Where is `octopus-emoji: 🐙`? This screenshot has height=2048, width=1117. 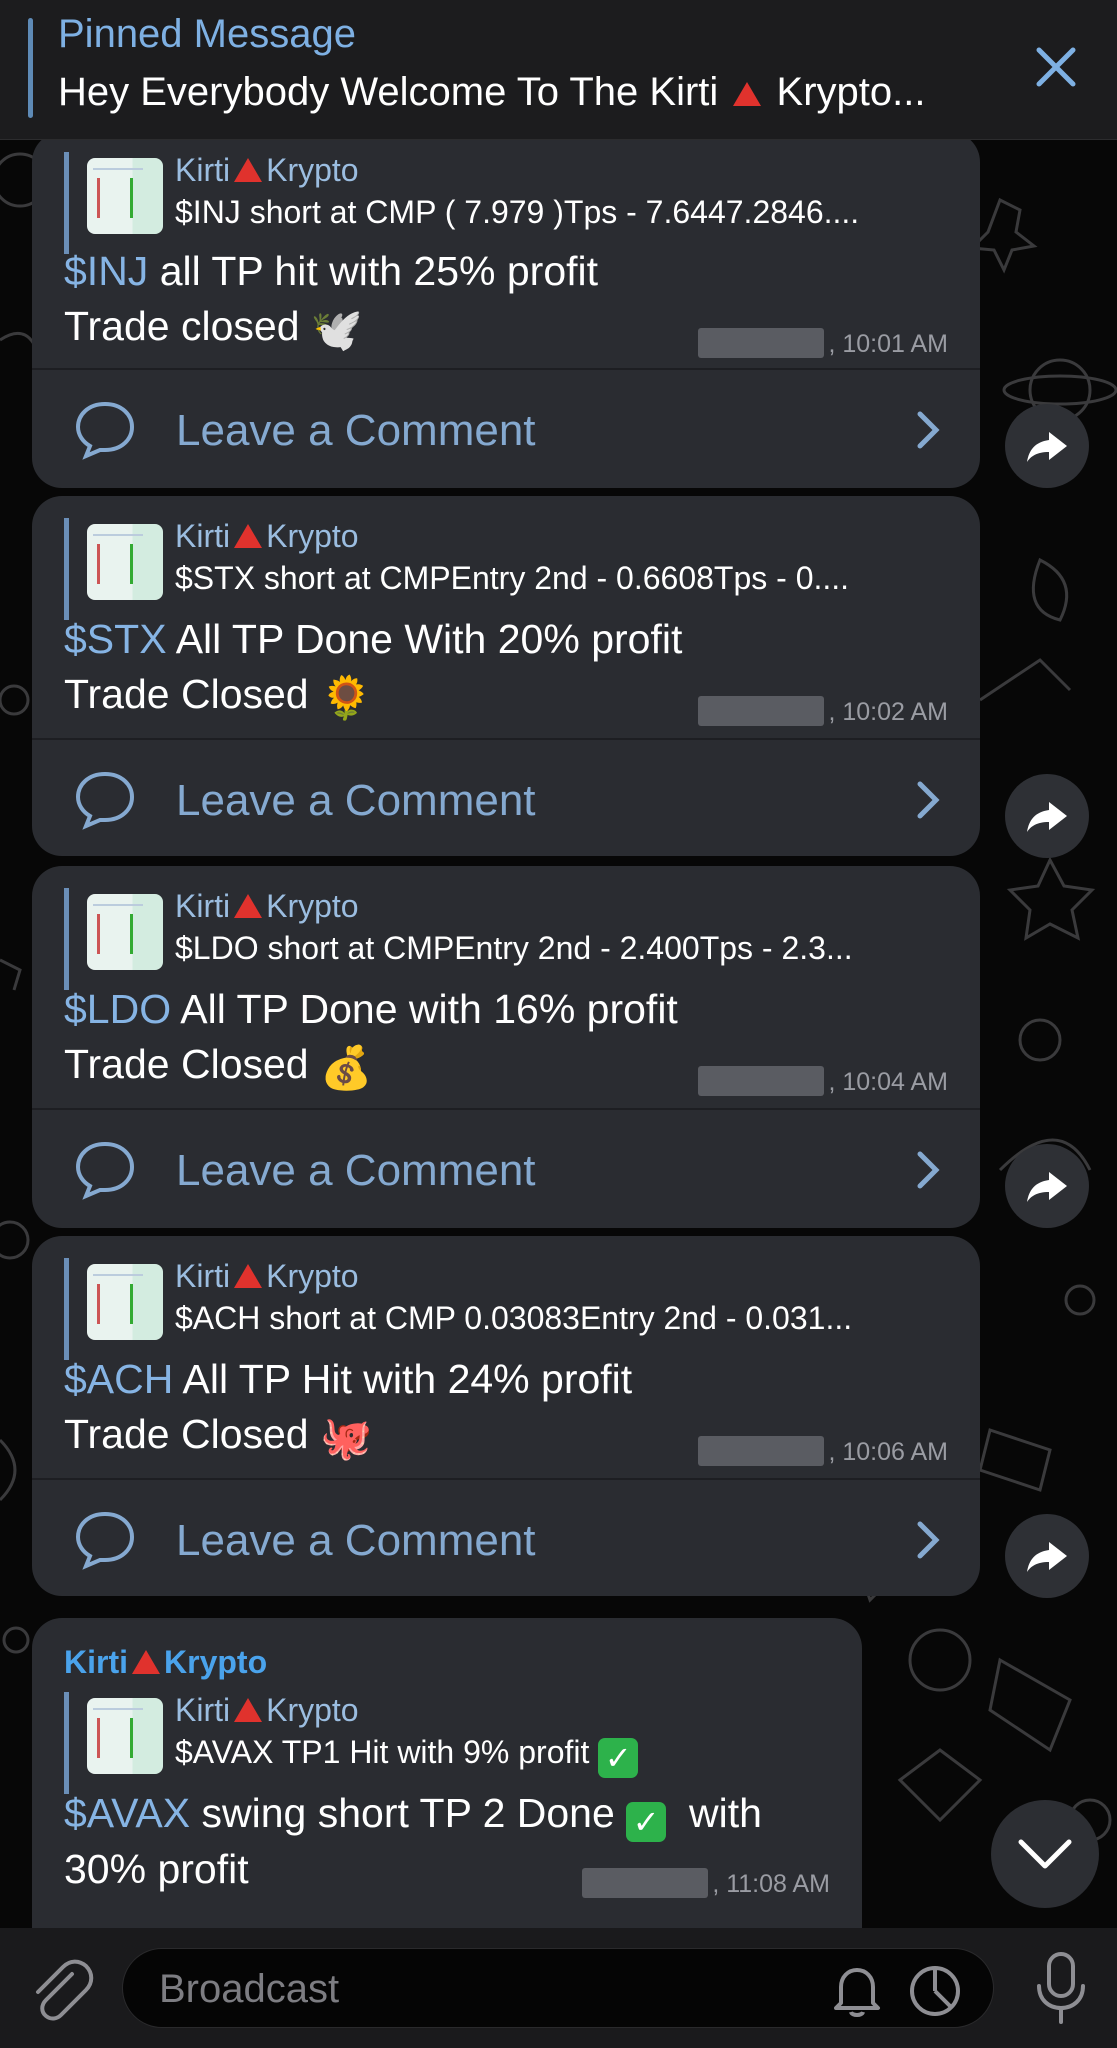 octopus-emoji: 🐙 is located at coordinates (346, 1437).